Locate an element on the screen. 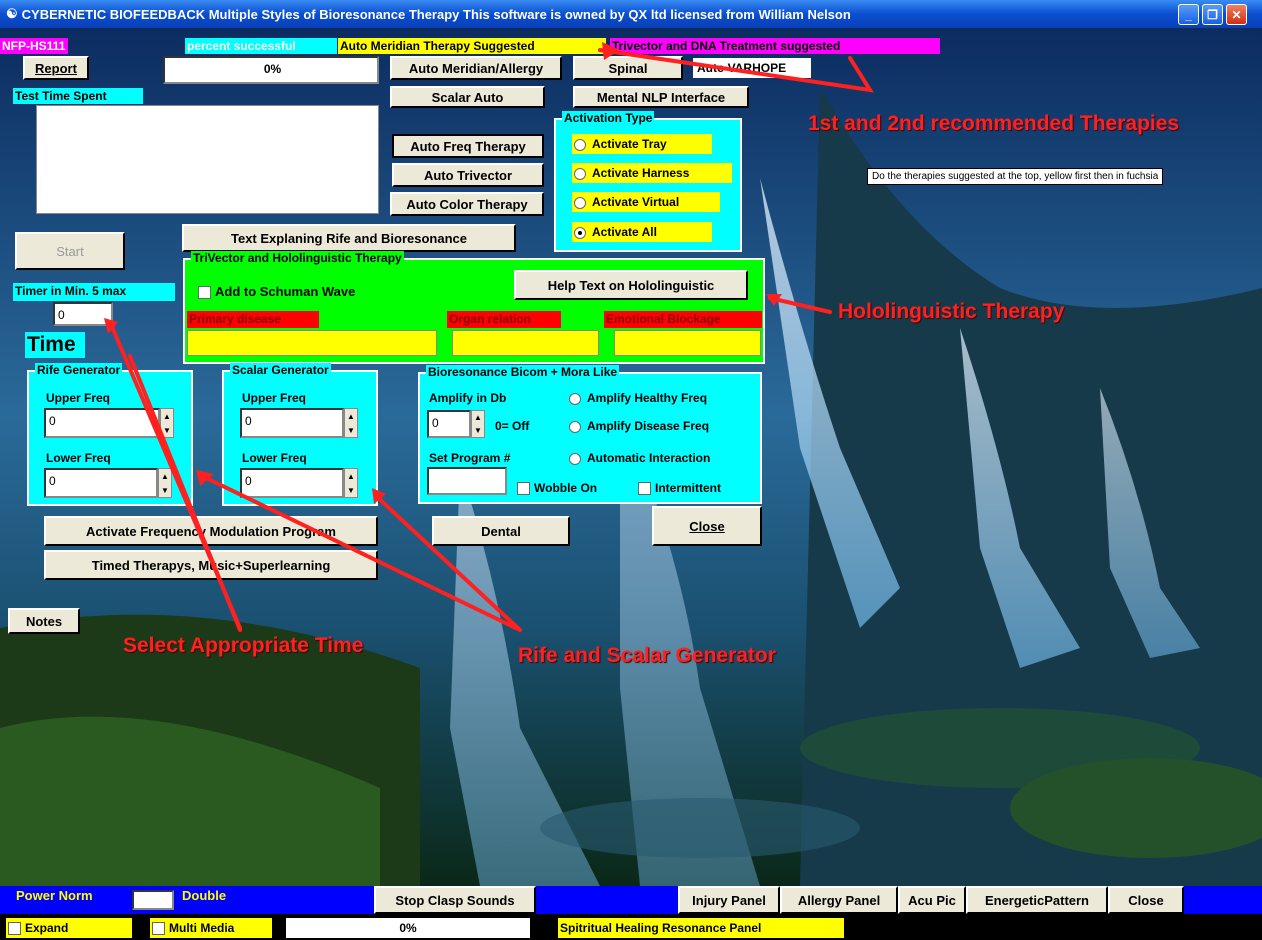 This screenshot has width=1262, height=940. wobble-checkbox: Wobble On is located at coordinates (575, 488).